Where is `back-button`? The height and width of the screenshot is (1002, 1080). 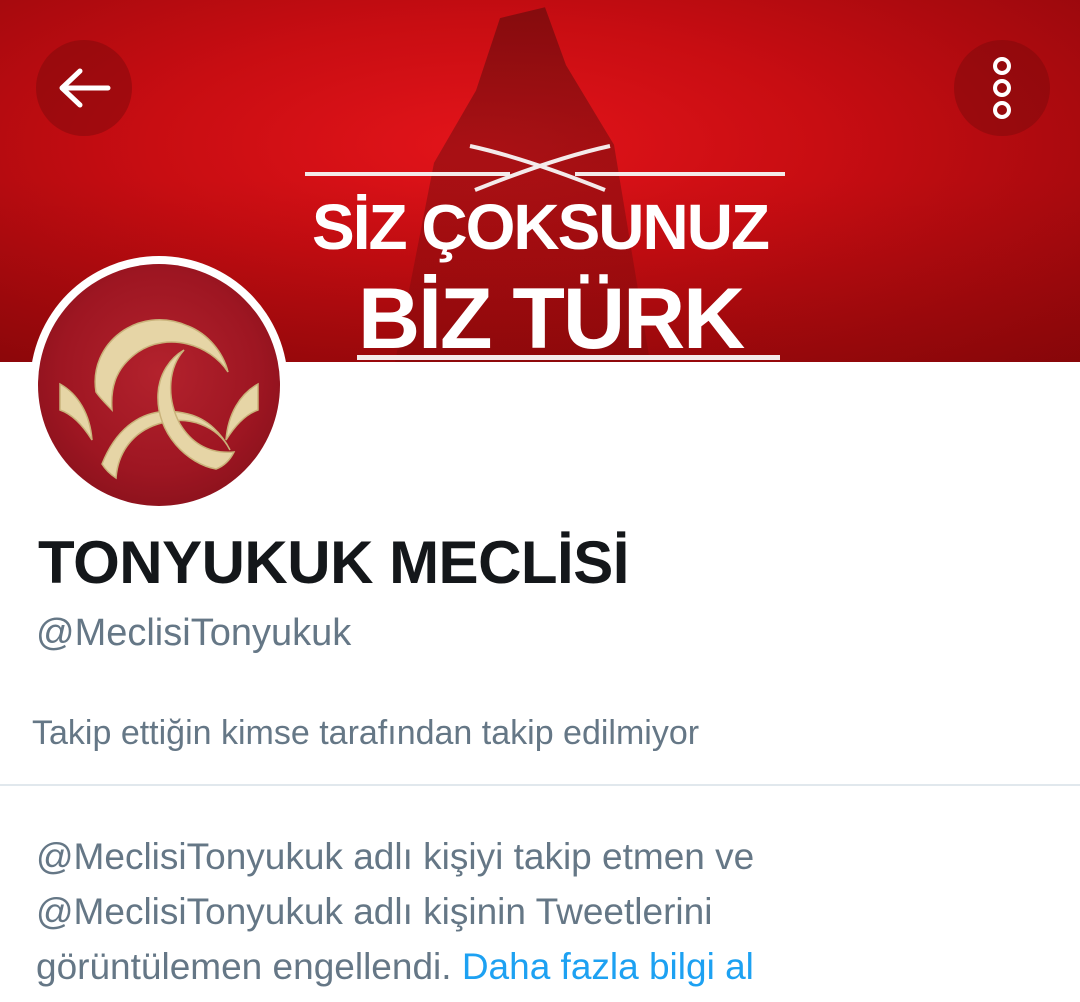 back-button is located at coordinates (84, 88).